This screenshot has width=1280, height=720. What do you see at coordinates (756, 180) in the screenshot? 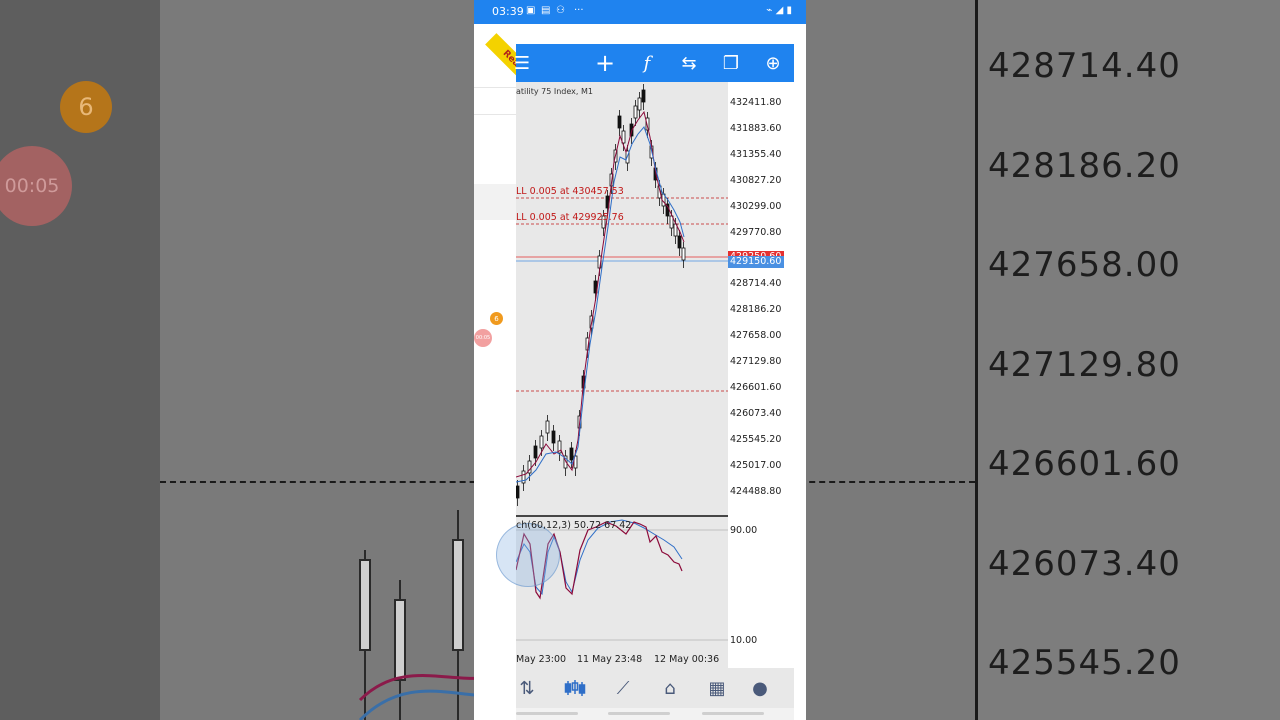
I see `price-axis-label: 430827.20` at bounding box center [756, 180].